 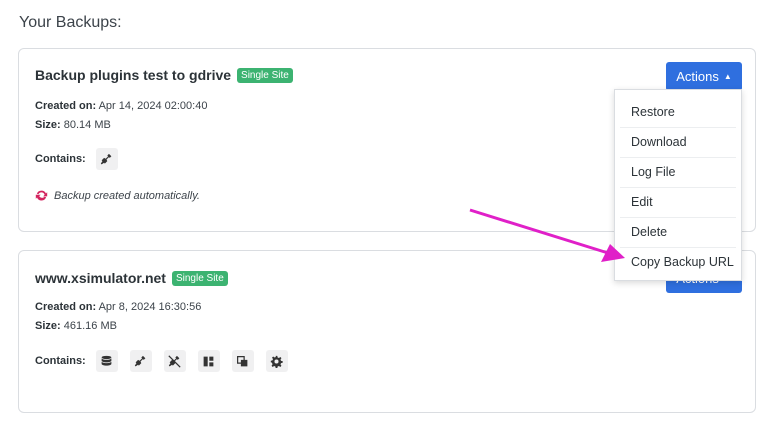 I want to click on annotation-arrow, so click(x=547, y=235).